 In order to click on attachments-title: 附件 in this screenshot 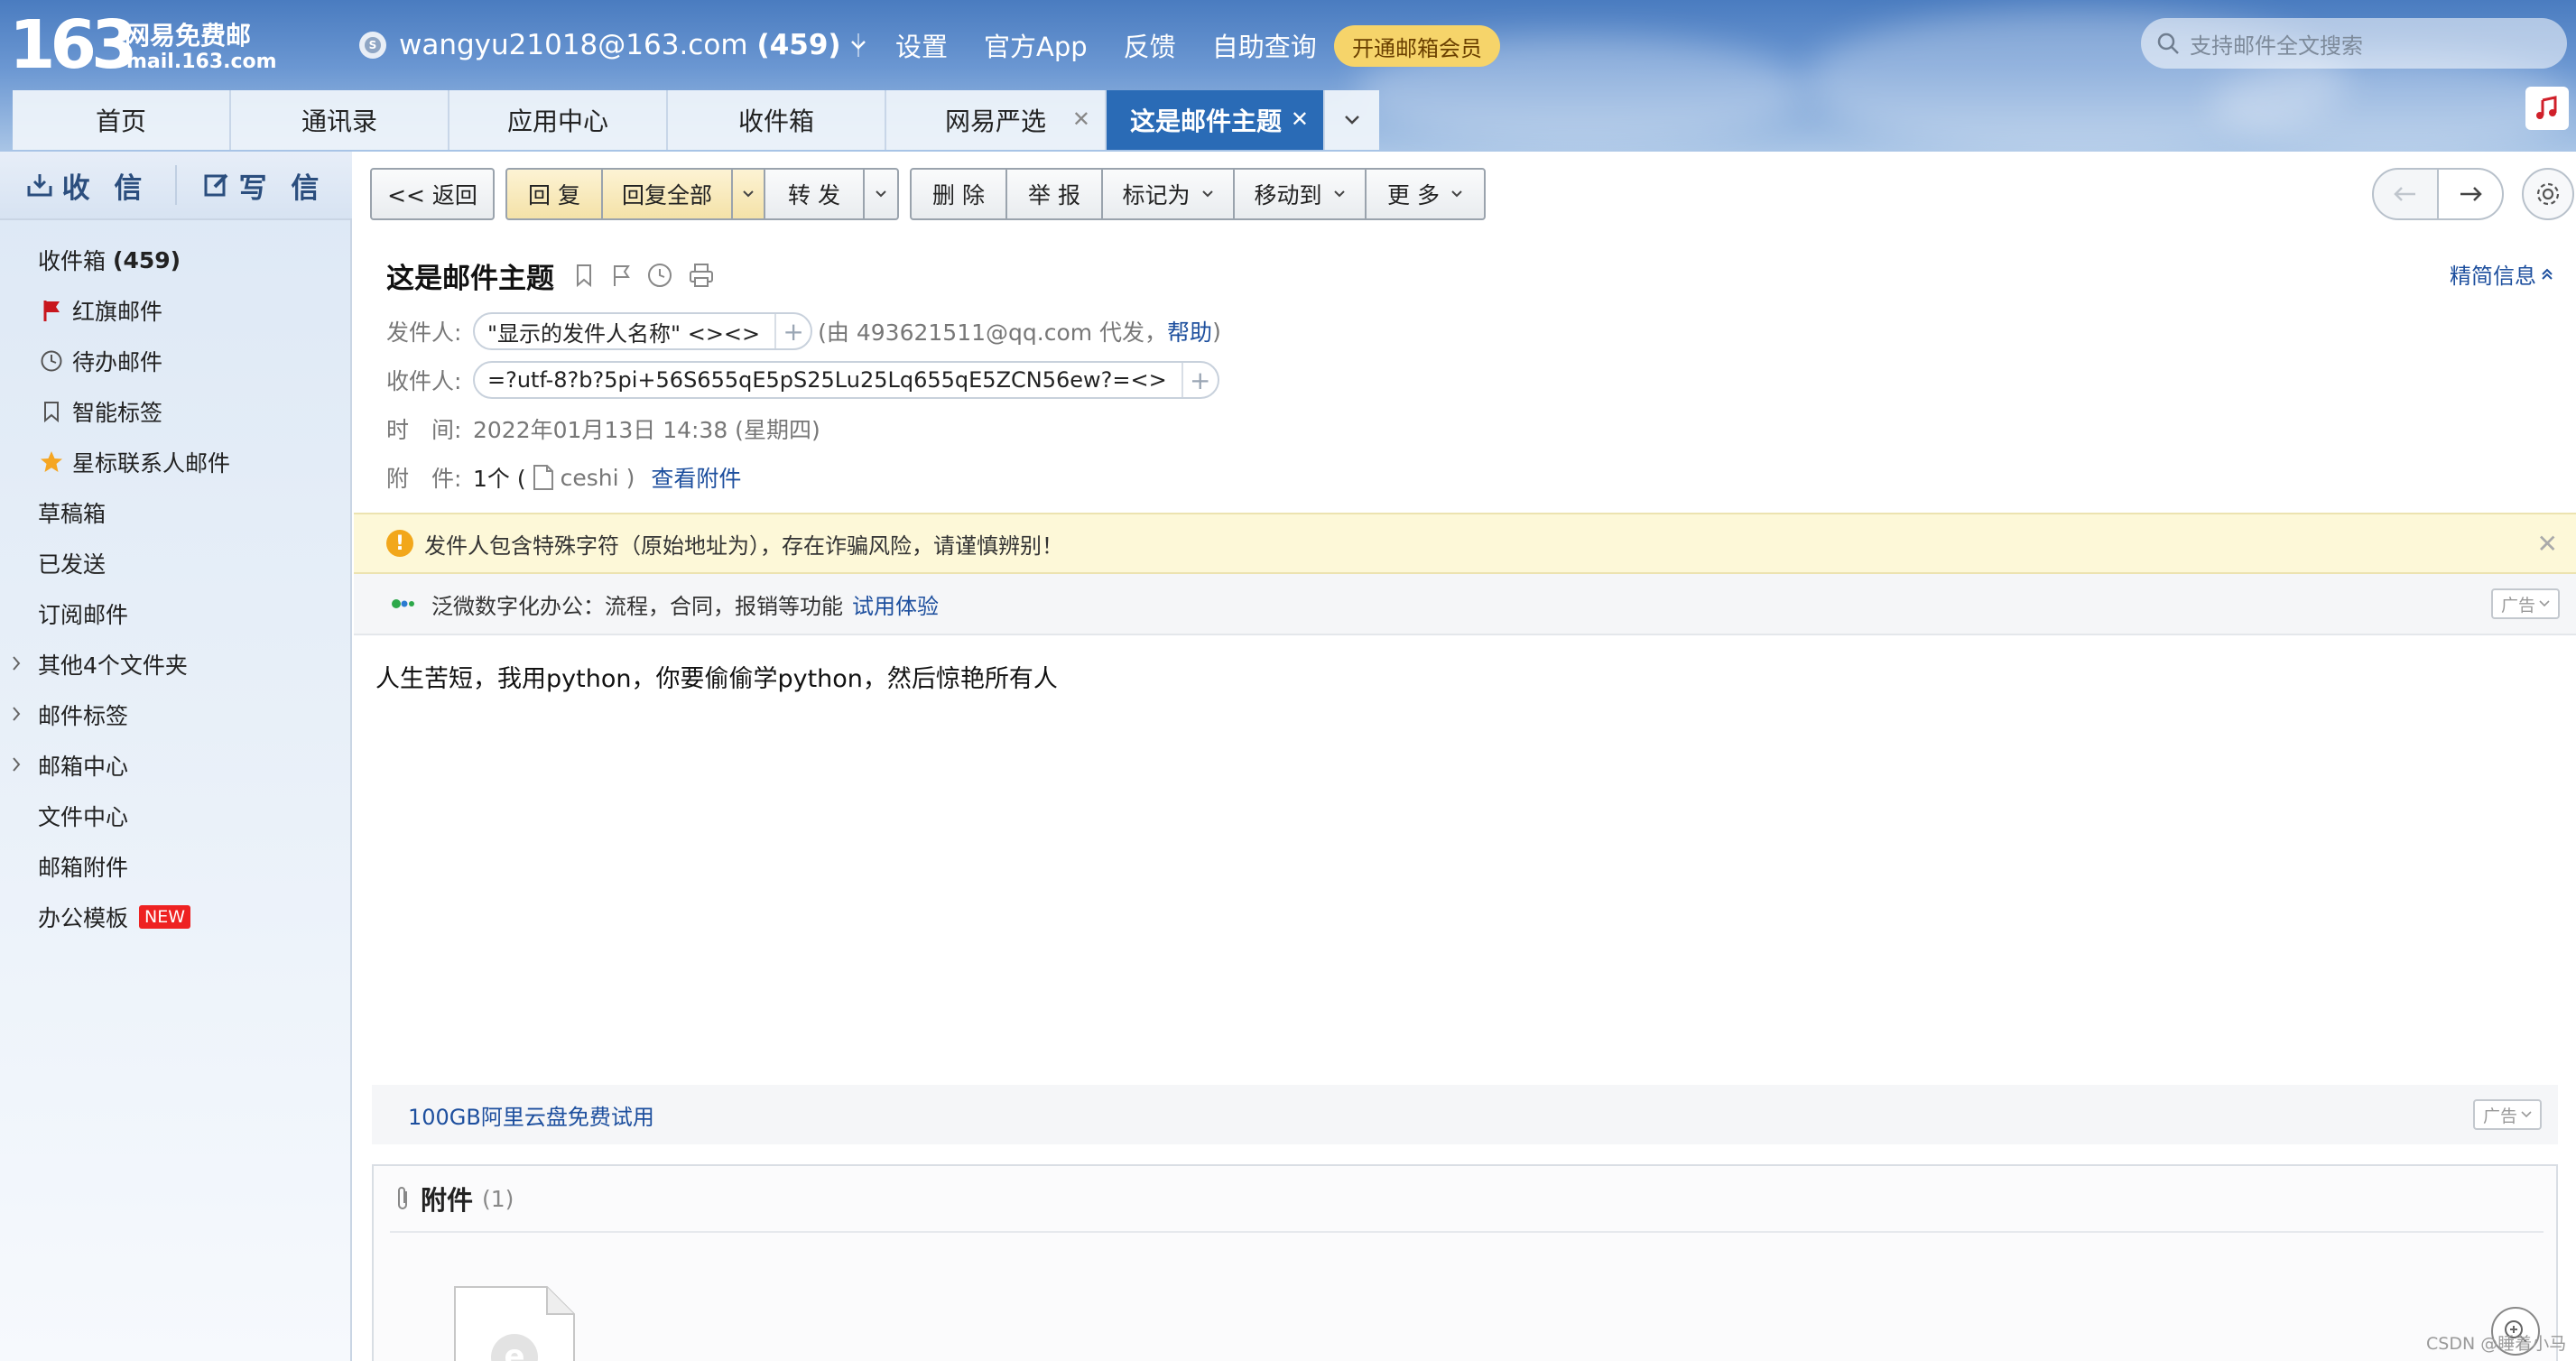, I will do `click(447, 1200)`.